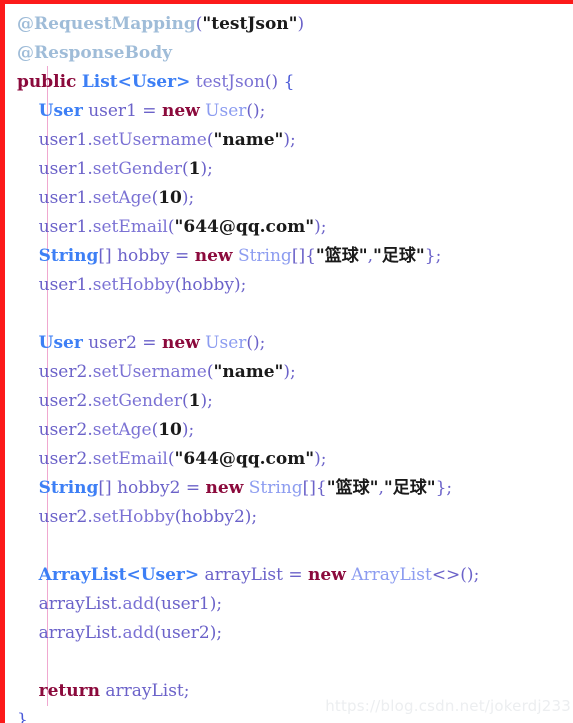 Image resolution: width=573 pixels, height=723 pixels. What do you see at coordinates (301, 24) in the screenshot?
I see `code-token-punct: )` at bounding box center [301, 24].